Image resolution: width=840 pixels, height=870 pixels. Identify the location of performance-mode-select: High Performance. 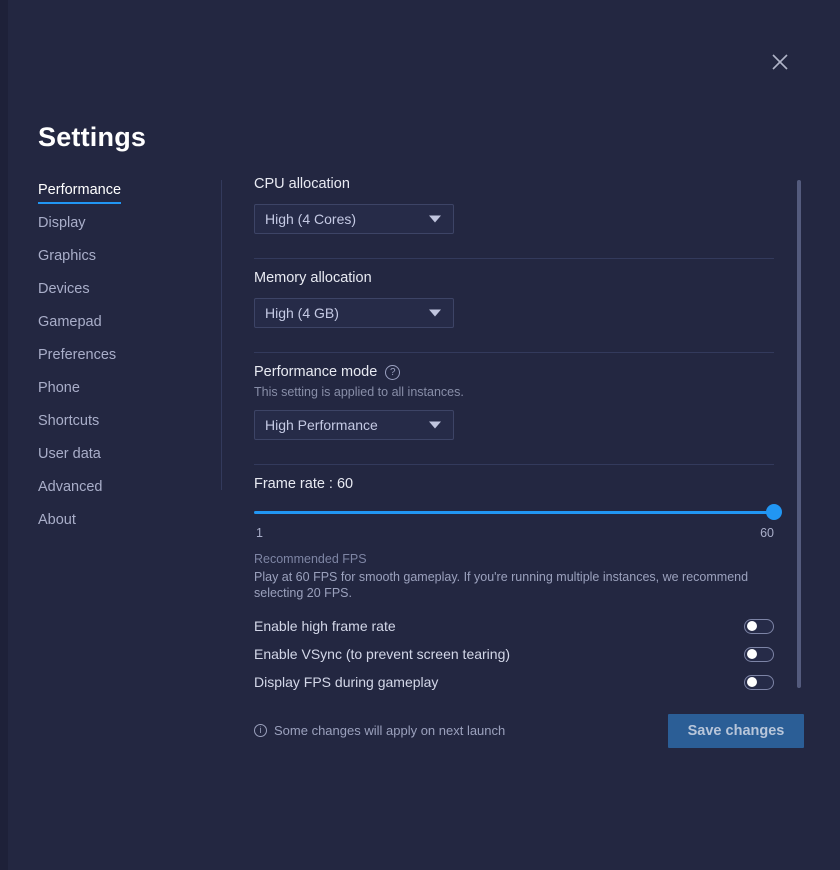
(354, 425).